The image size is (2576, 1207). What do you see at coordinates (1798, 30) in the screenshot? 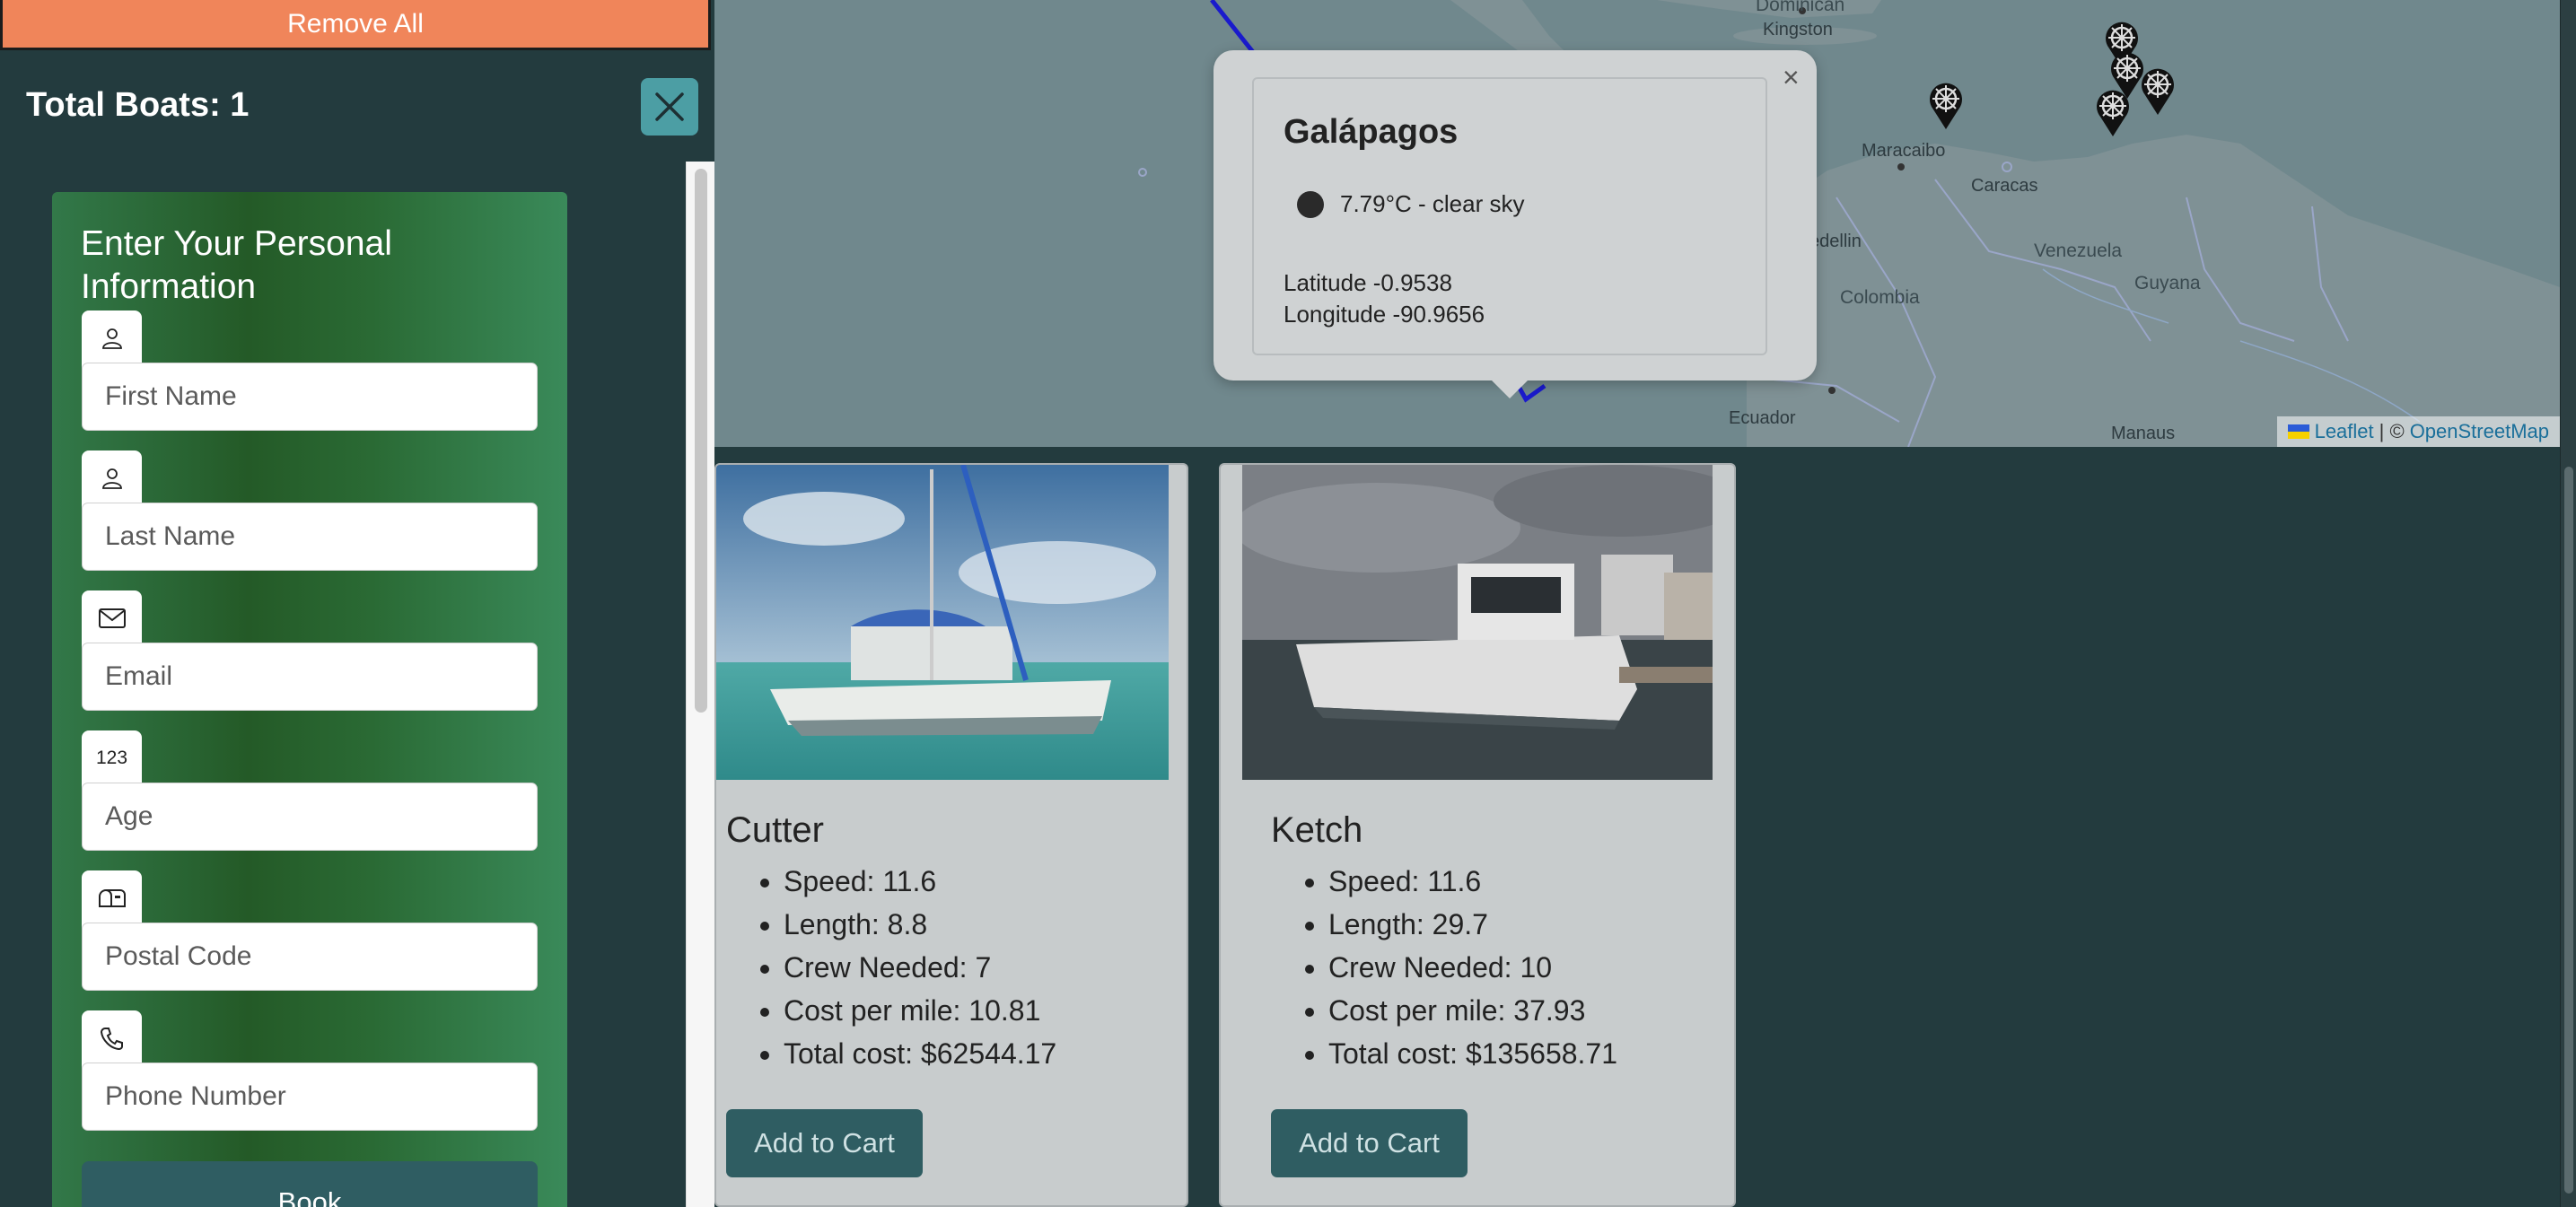
I see `map-label-kingston: Kingston` at bounding box center [1798, 30].